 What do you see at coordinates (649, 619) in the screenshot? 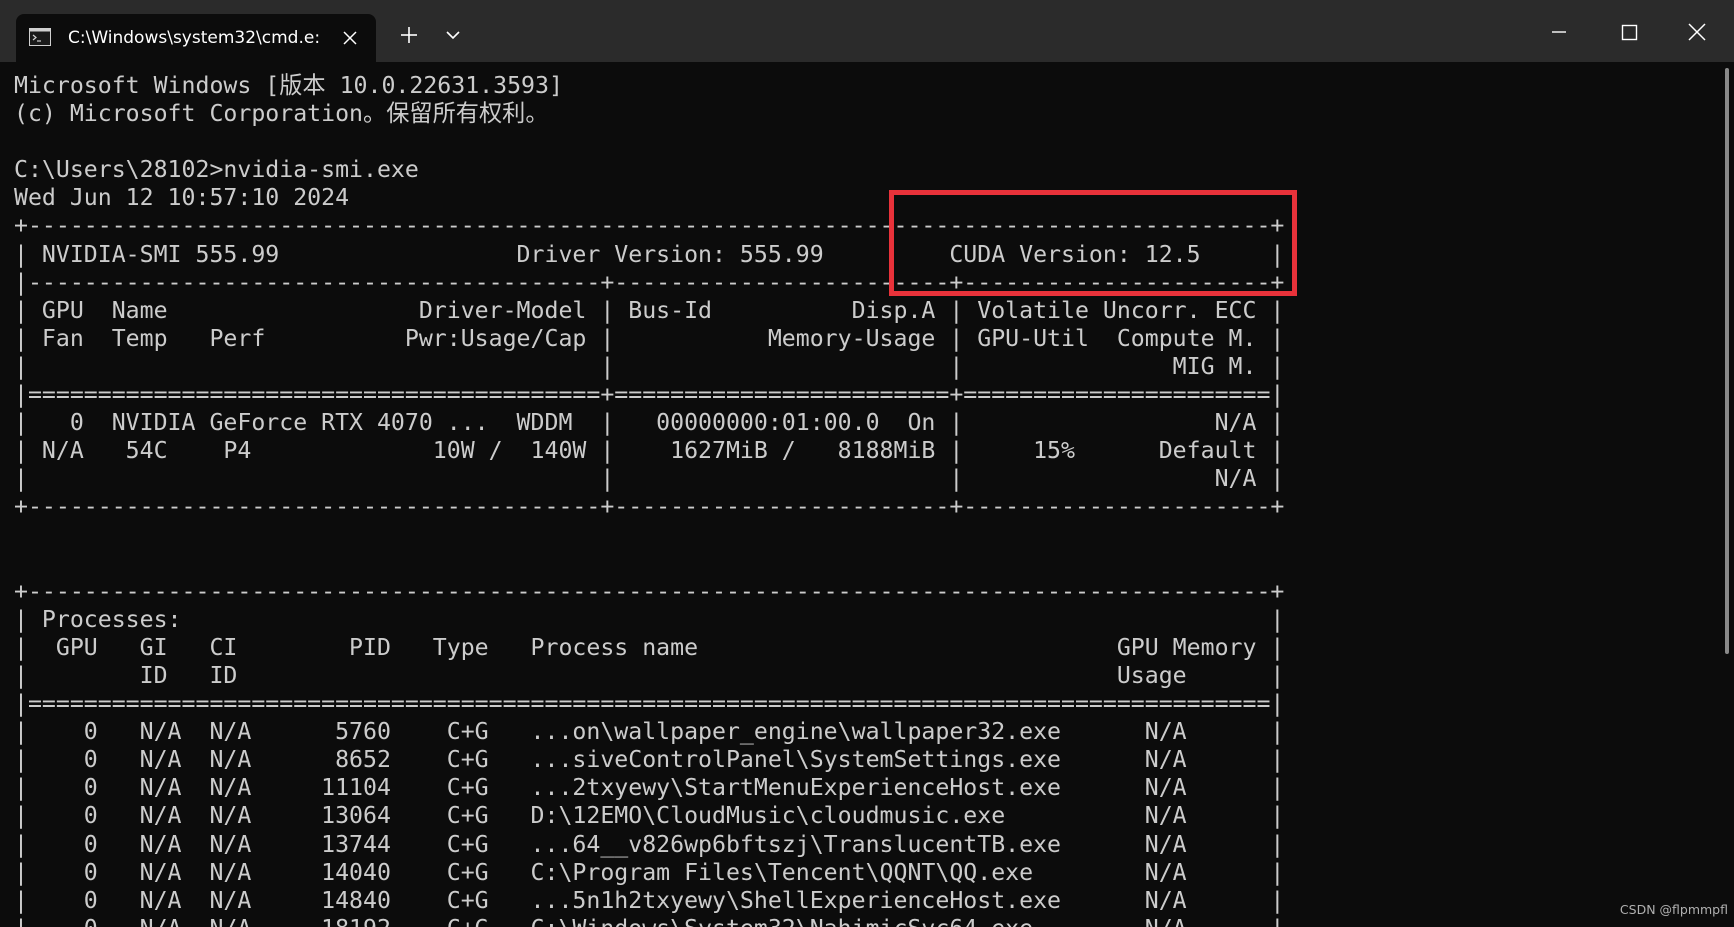
I see `terminal-line: | Processes: |` at bounding box center [649, 619].